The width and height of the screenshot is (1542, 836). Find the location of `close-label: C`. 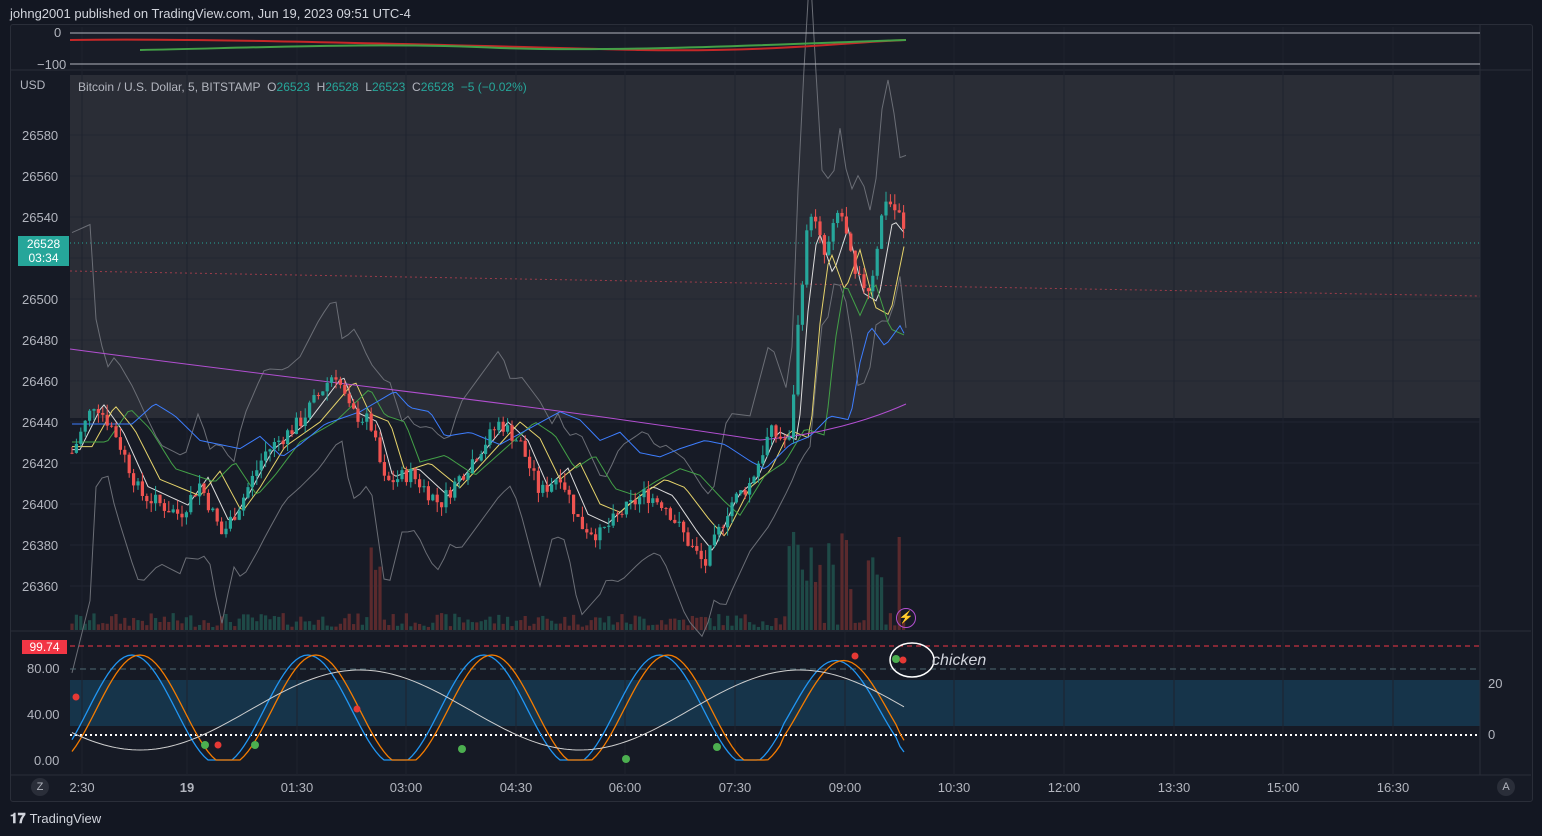

close-label: C is located at coordinates (416, 87).